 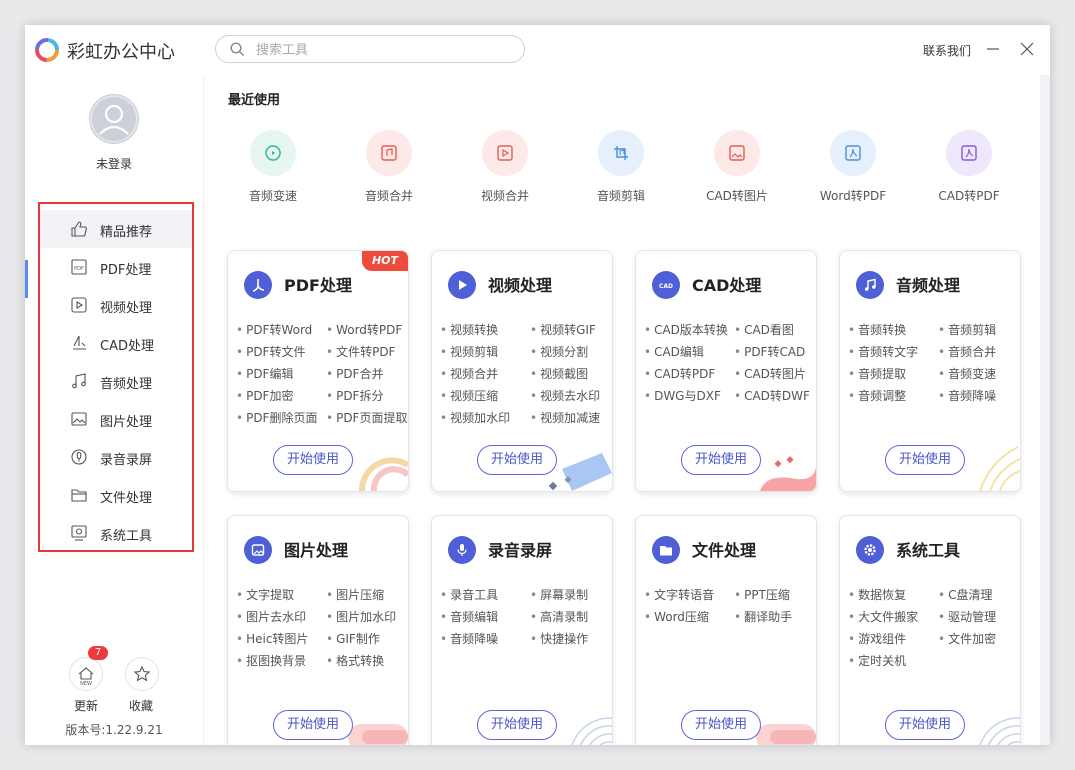 What do you see at coordinates (965, 594) in the screenshot?
I see `card-tool-link: C盘清理` at bounding box center [965, 594].